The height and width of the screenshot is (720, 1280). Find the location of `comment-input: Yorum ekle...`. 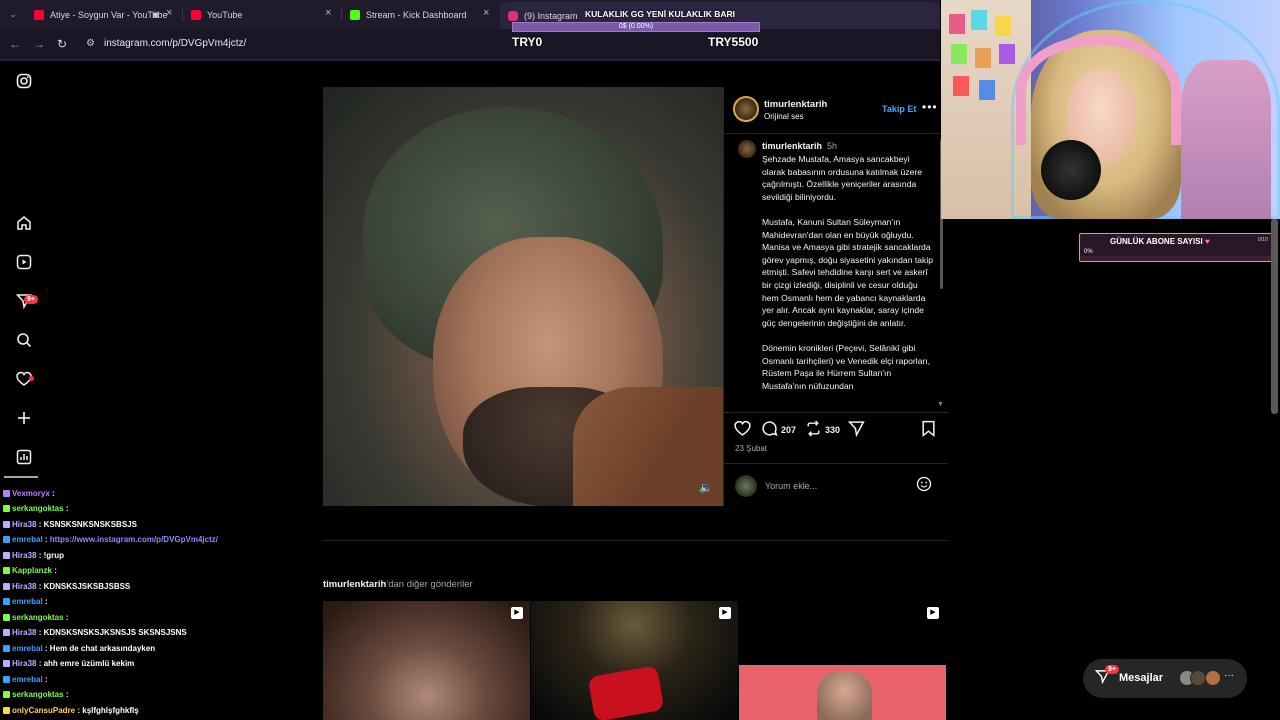

comment-input: Yorum ekle... is located at coordinates (791, 486).